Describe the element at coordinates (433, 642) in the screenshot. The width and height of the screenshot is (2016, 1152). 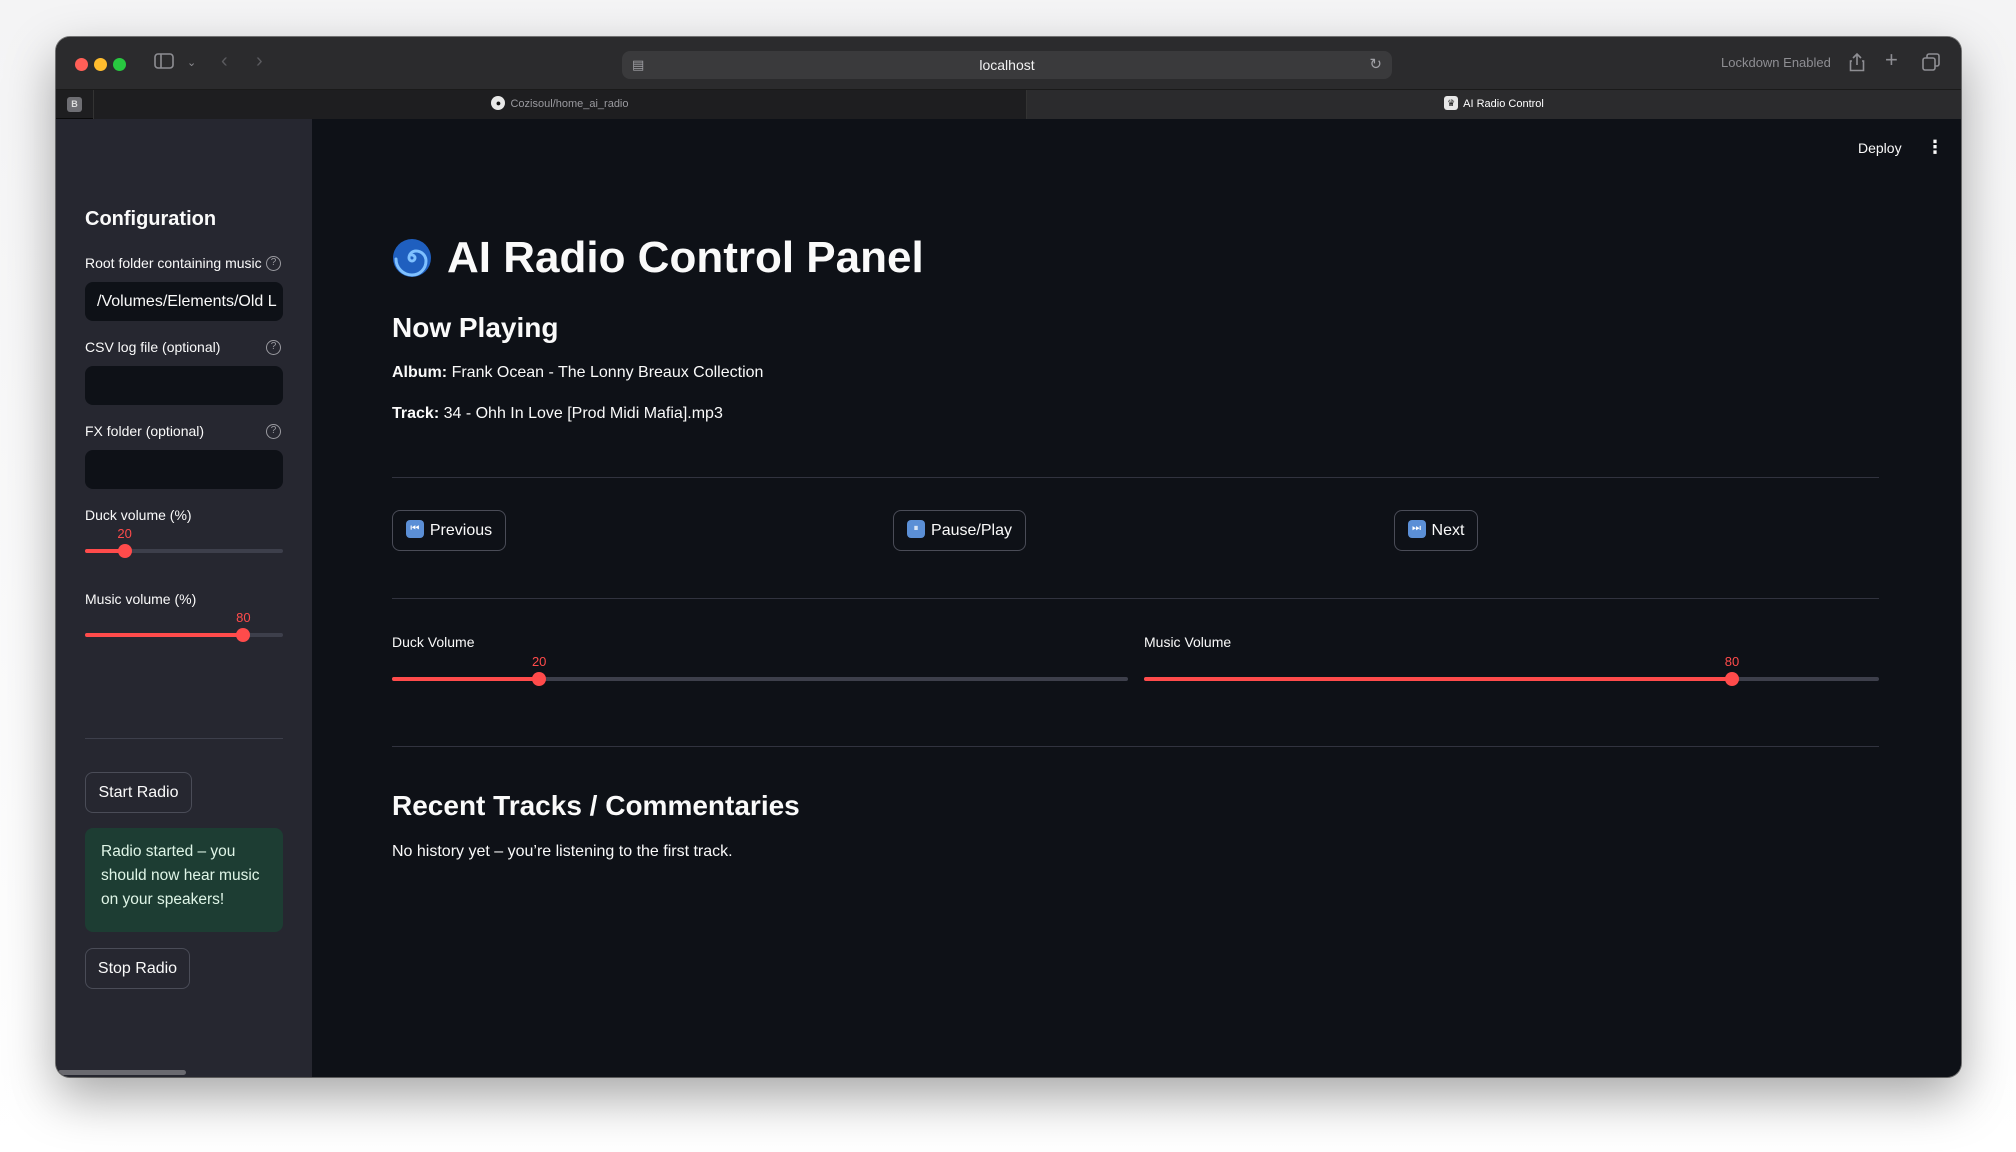
I see `duck-volume-label: Duck Volume` at that location.